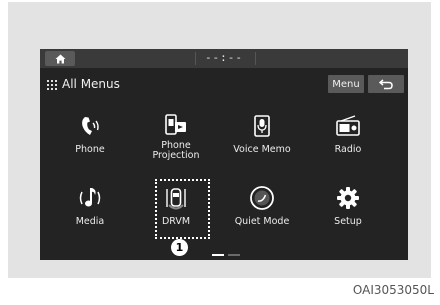 This screenshot has width=440, height=305. Describe the element at coordinates (262, 198) in the screenshot. I see `quiet-mode-icon` at that location.